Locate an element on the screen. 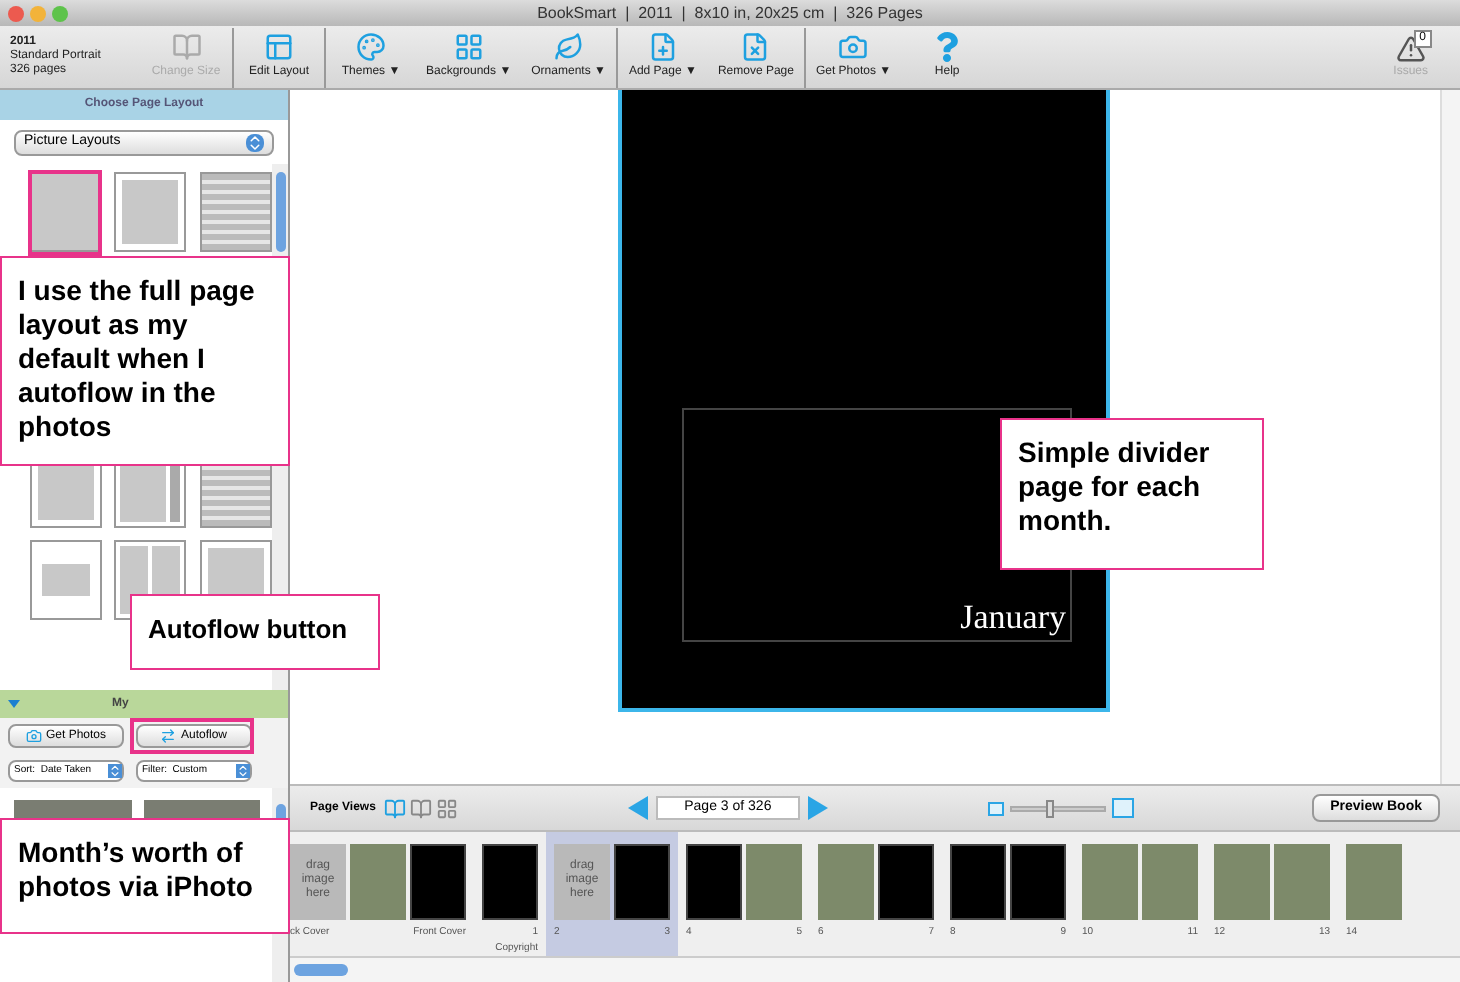 The image size is (1460, 982). window-title: BookSmart | 2011 | 8x10 in, 20x25 cm | 326 Pages is located at coordinates (730, 13).